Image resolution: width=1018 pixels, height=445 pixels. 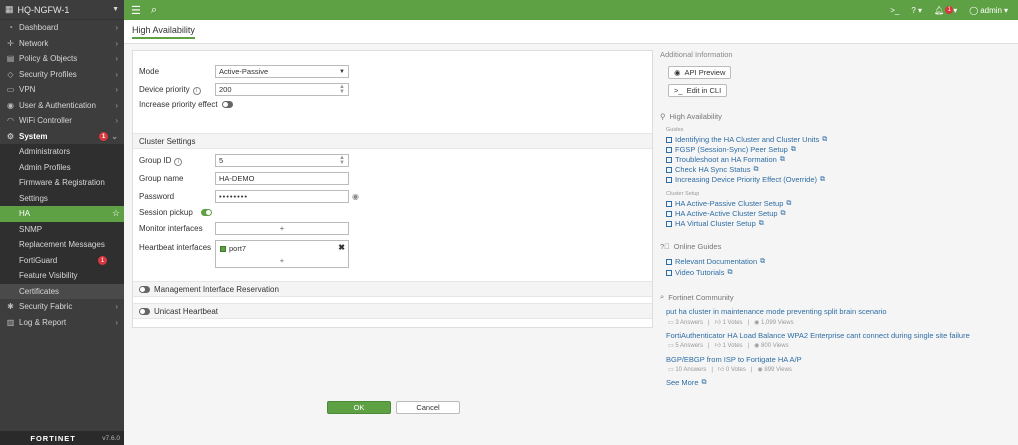 What do you see at coordinates (223, 248) in the screenshot?
I see `port-icon` at bounding box center [223, 248].